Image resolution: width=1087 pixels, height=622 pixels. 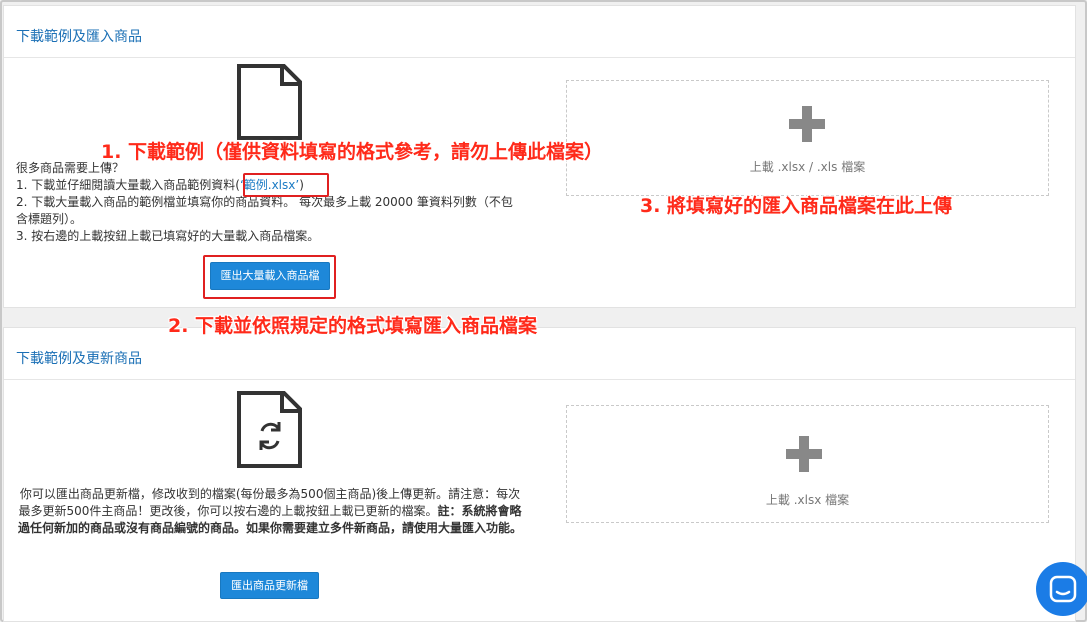 What do you see at coordinates (79, 359) in the screenshot?
I see `update-panel-title: 下載範例及更新商品` at bounding box center [79, 359].